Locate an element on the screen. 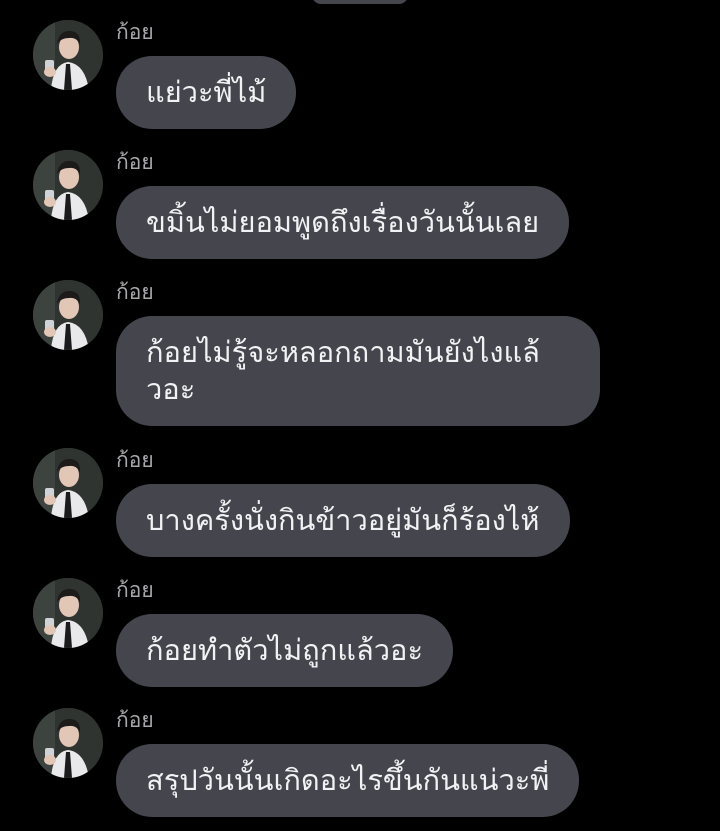 This screenshot has width=720, height=831. message-bubble: ก้อยทำตัวไม่ถูกแล้วอะ is located at coordinates (285, 650).